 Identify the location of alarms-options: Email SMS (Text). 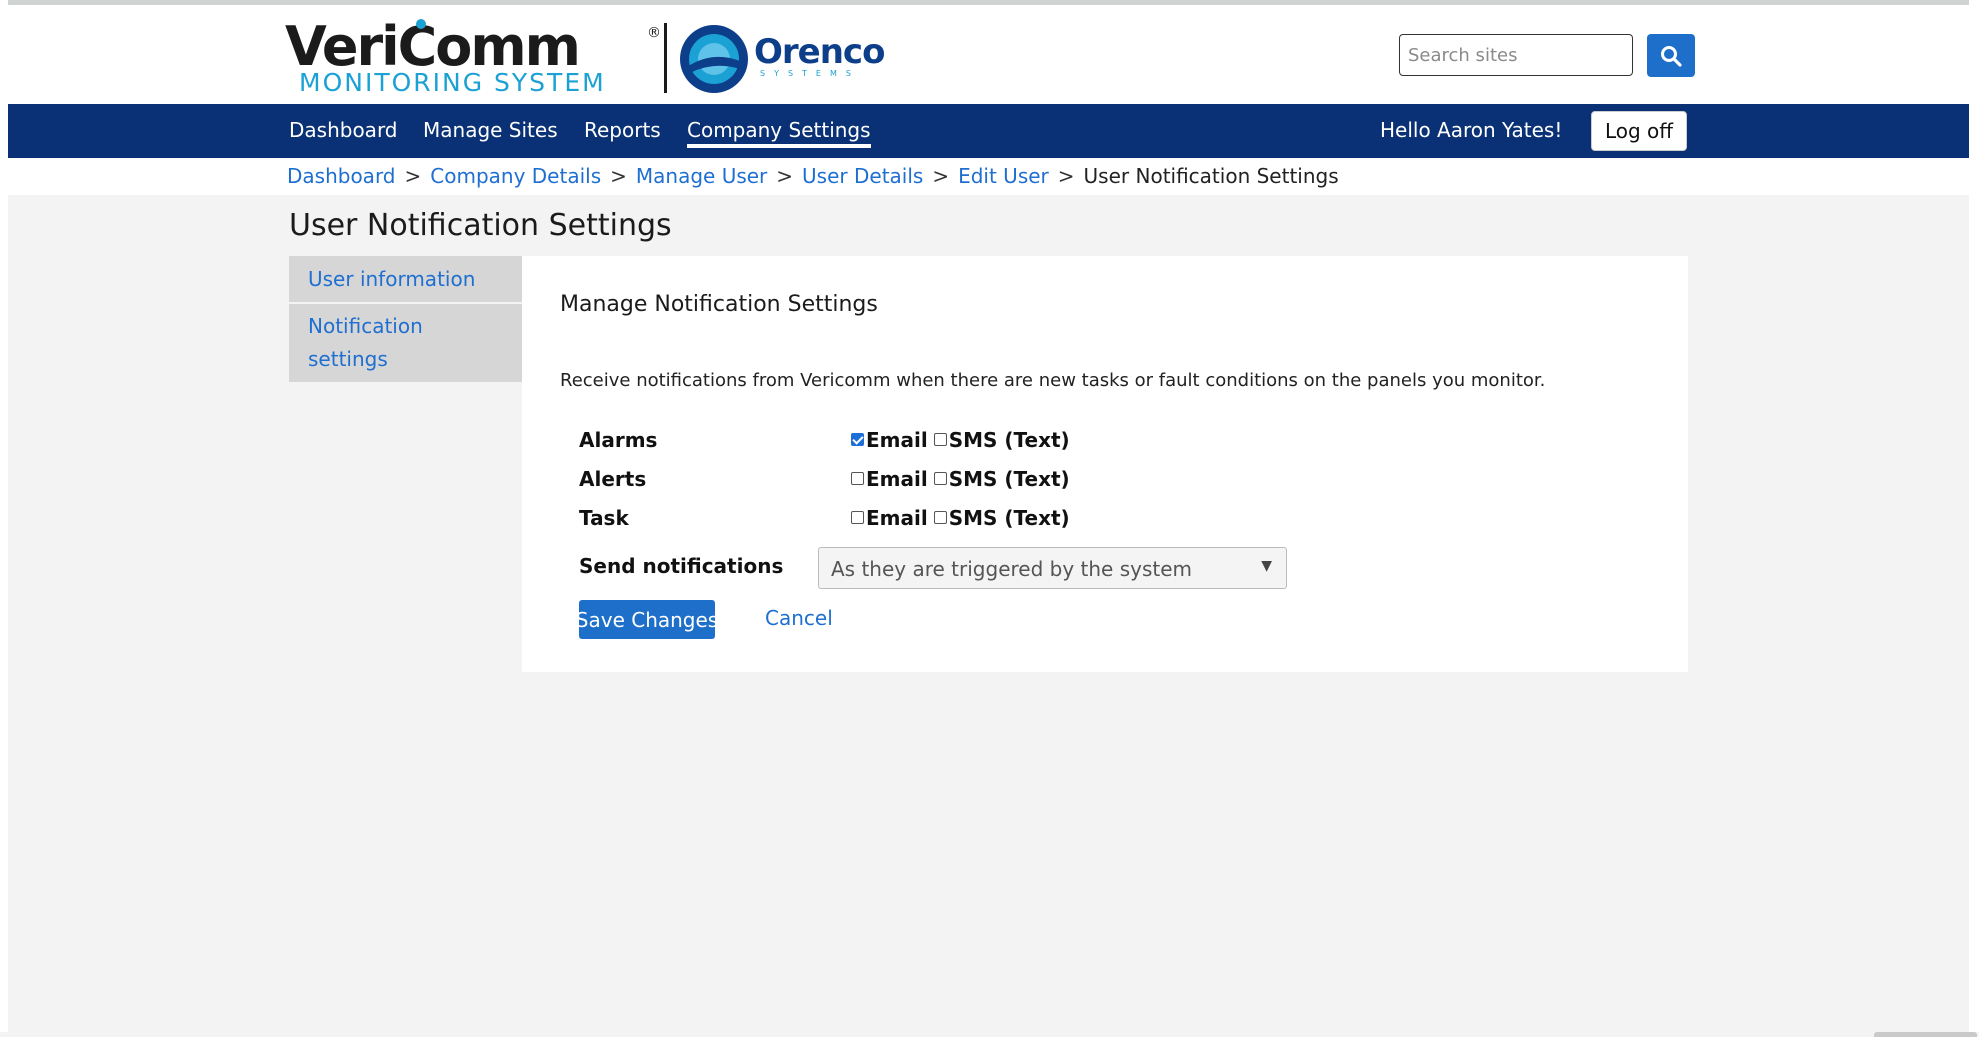
(960, 440).